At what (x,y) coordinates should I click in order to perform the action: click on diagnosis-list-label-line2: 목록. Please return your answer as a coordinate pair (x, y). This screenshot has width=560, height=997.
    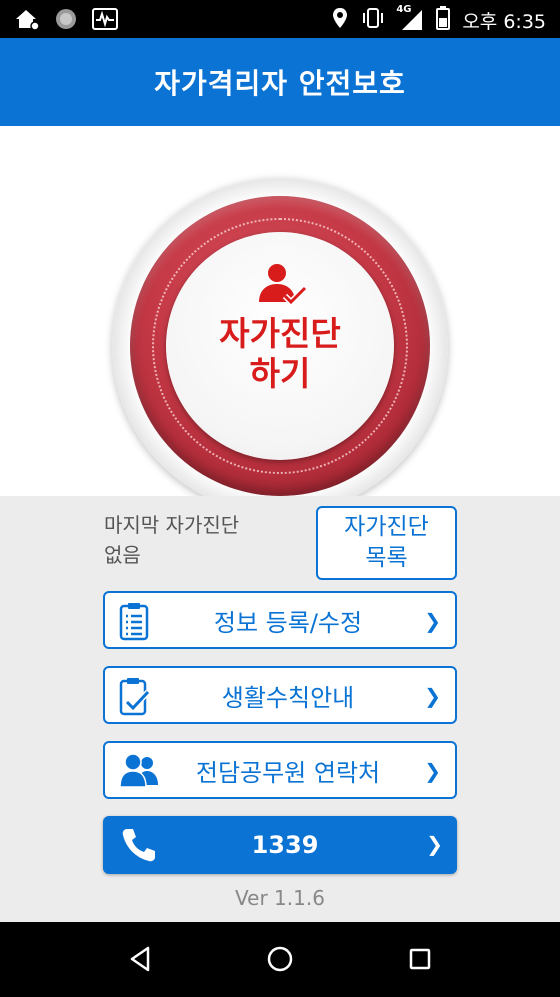
    Looking at the image, I should click on (386, 558).